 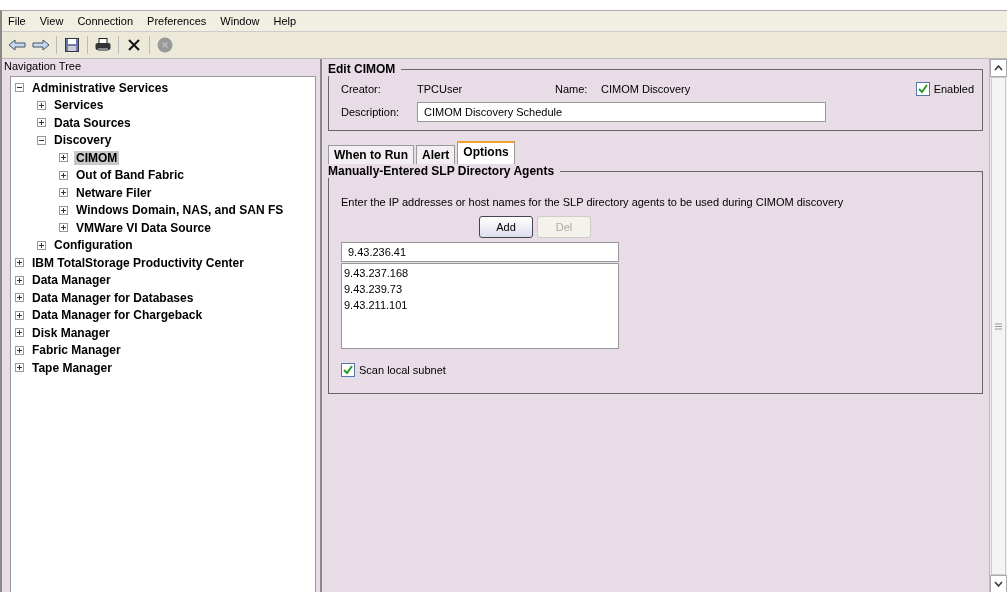 What do you see at coordinates (646, 89) in the screenshot?
I see `name-value: CIMOM Discovery` at bounding box center [646, 89].